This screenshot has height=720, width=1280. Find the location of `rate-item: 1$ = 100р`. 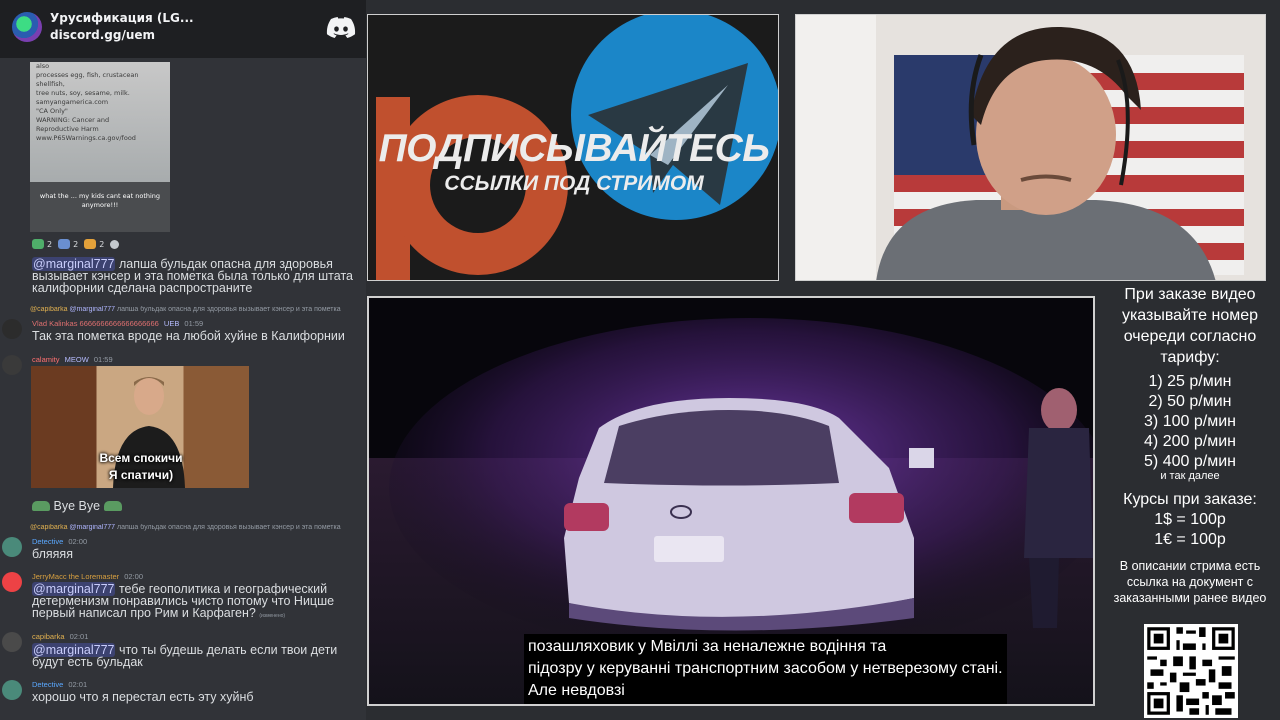

rate-item: 1$ = 100р is located at coordinates (1190, 519).